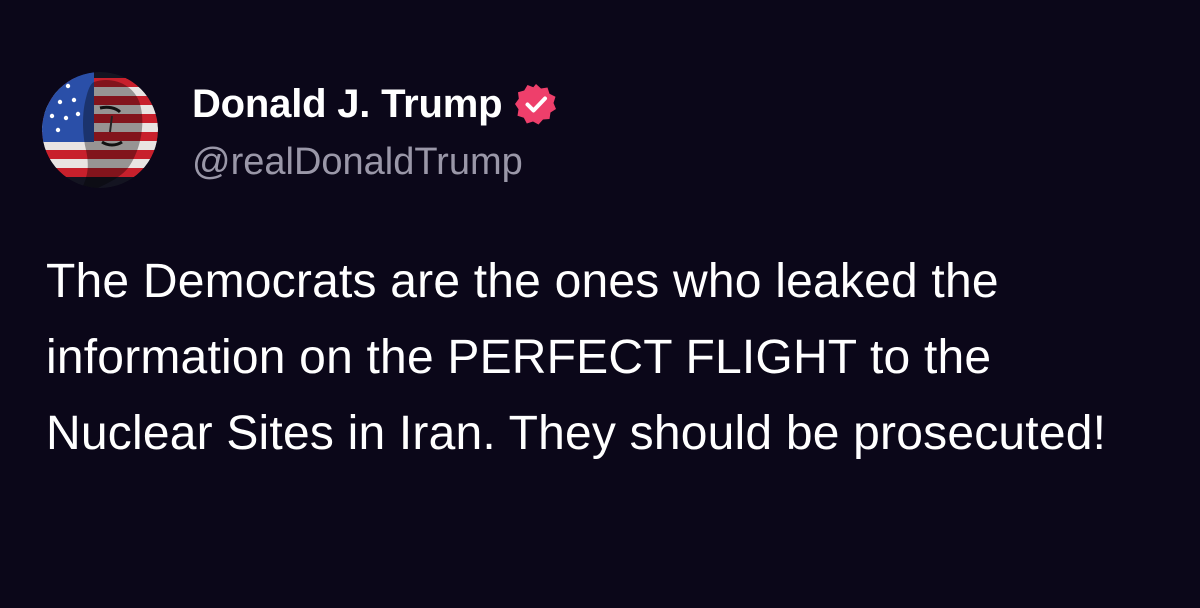 The width and height of the screenshot is (1200, 608). Describe the element at coordinates (536, 104) in the screenshot. I see `verified-badge-icon` at that location.